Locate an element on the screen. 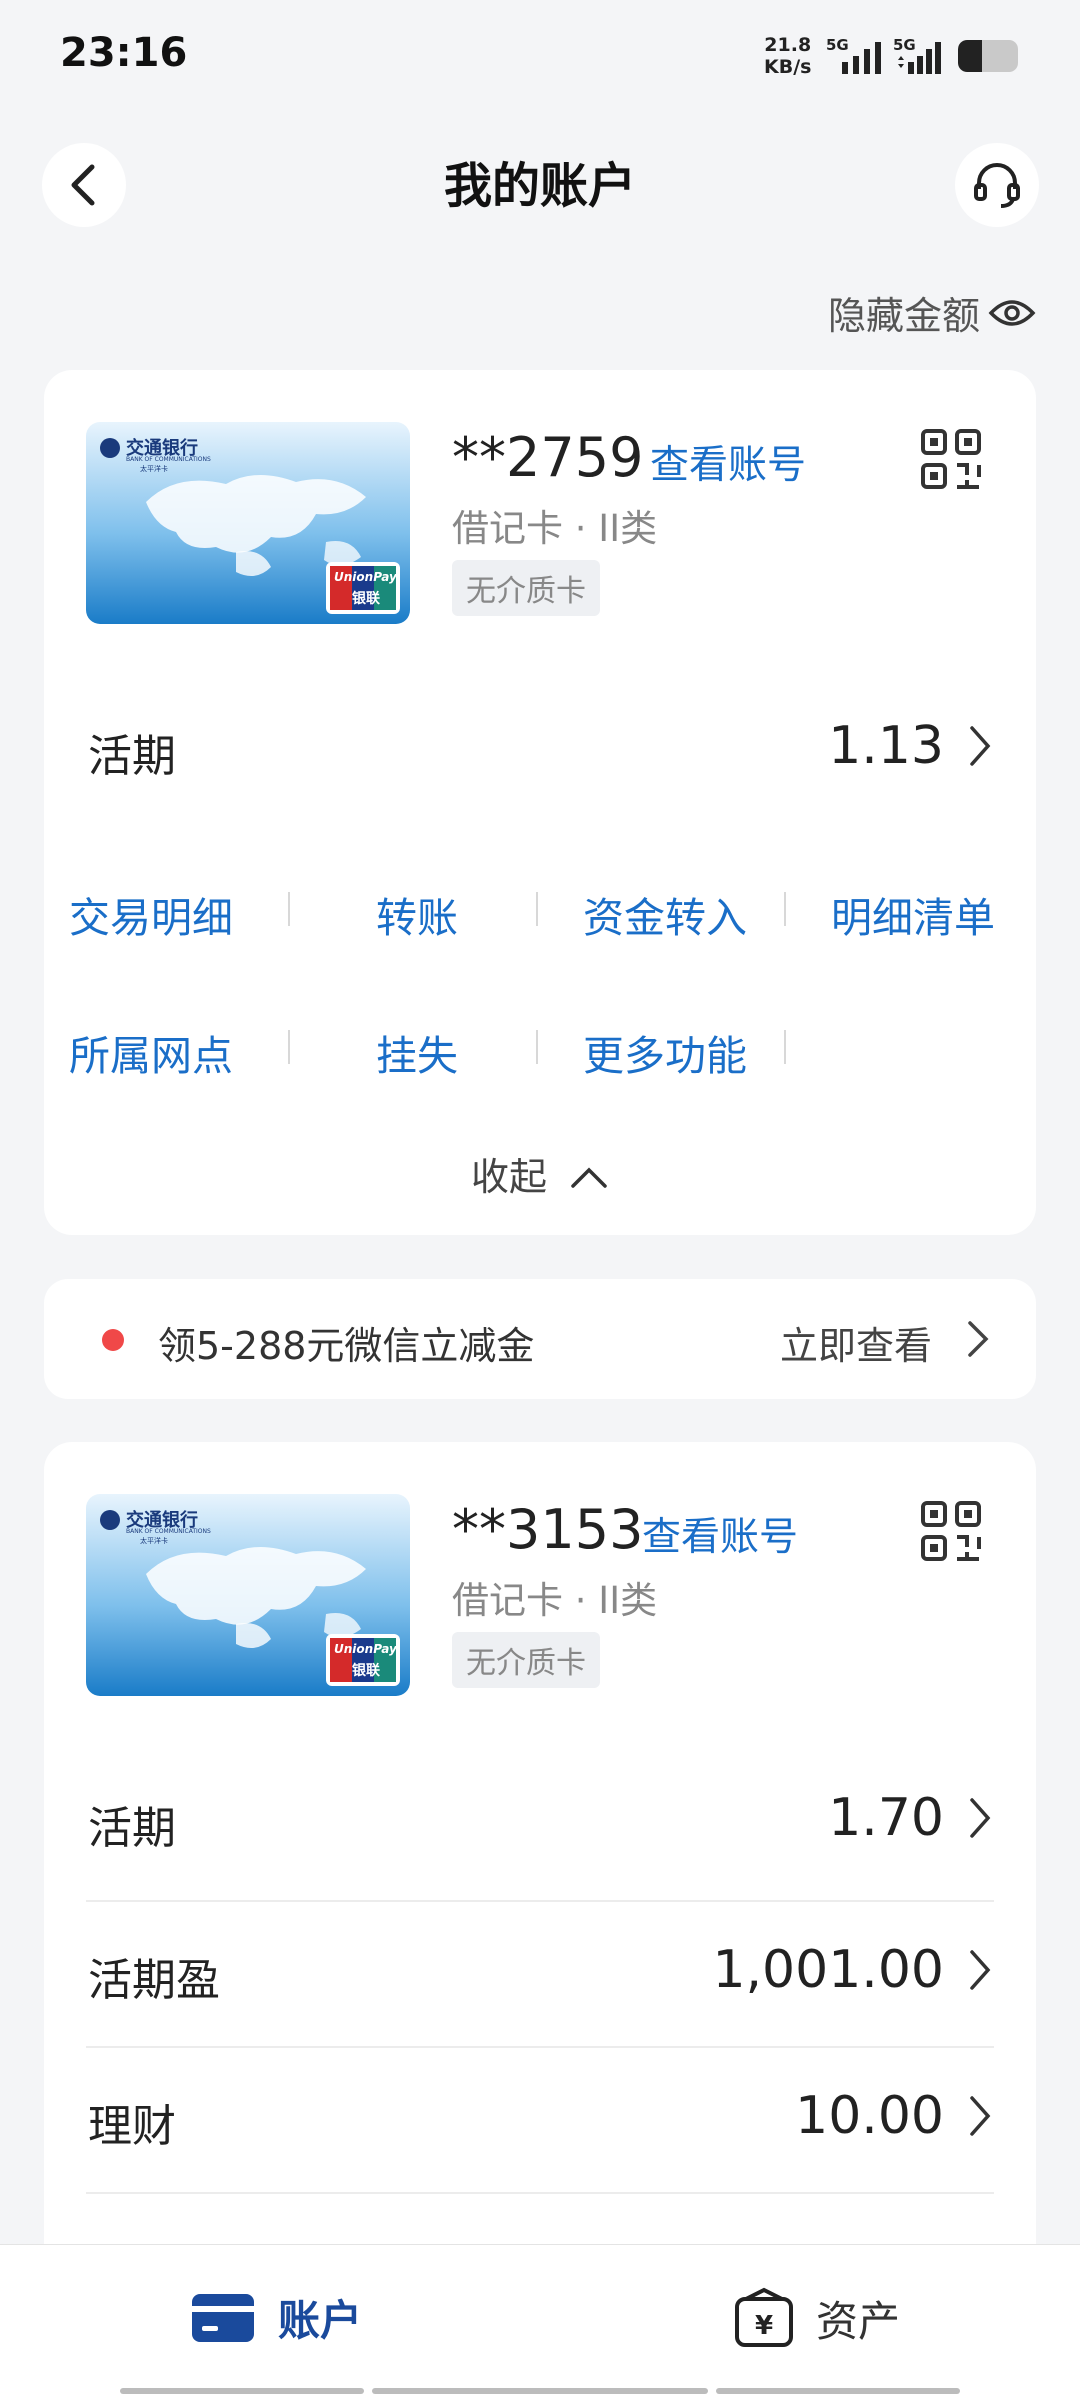  hide-amount-label: 隐藏金额 is located at coordinates (903, 316).